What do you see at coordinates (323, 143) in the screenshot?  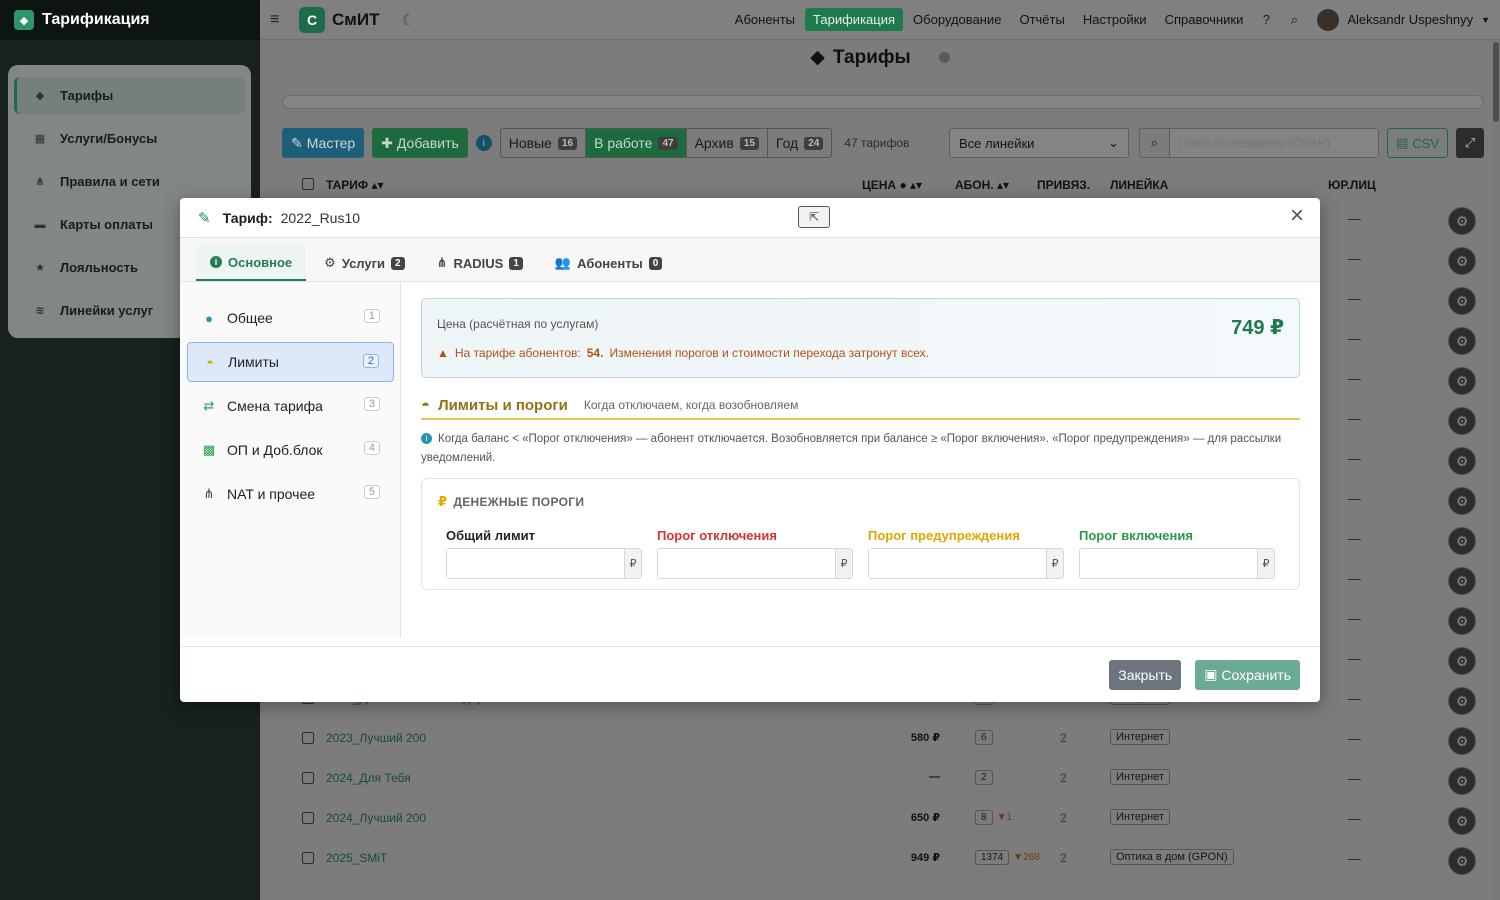 I see `master-button: ✎ Мастер` at bounding box center [323, 143].